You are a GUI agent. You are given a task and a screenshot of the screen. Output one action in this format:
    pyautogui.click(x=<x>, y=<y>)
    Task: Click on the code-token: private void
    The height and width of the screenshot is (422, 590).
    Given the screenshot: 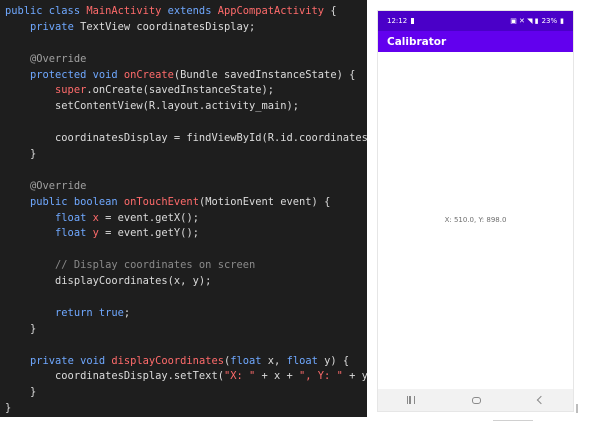 What is the action you would take?
    pyautogui.click(x=71, y=360)
    